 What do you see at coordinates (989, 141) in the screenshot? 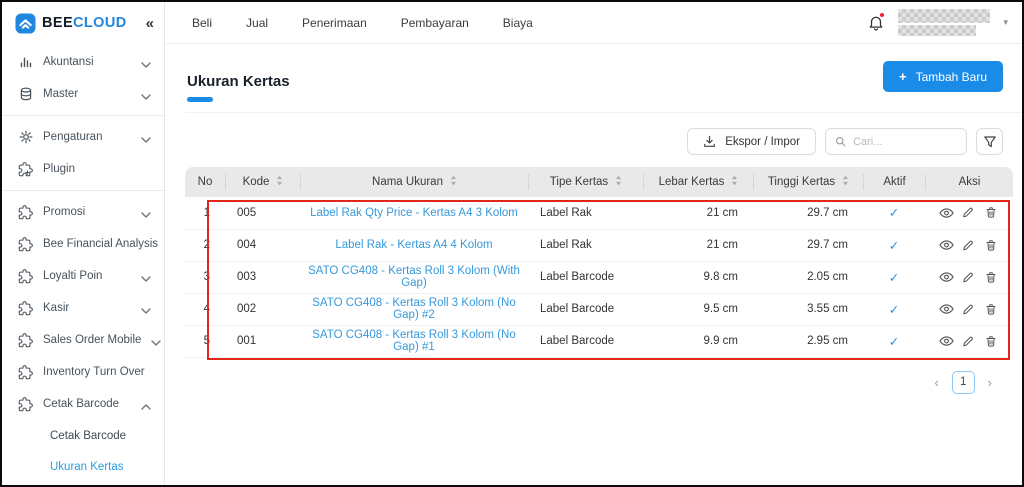
I see `filter-button` at bounding box center [989, 141].